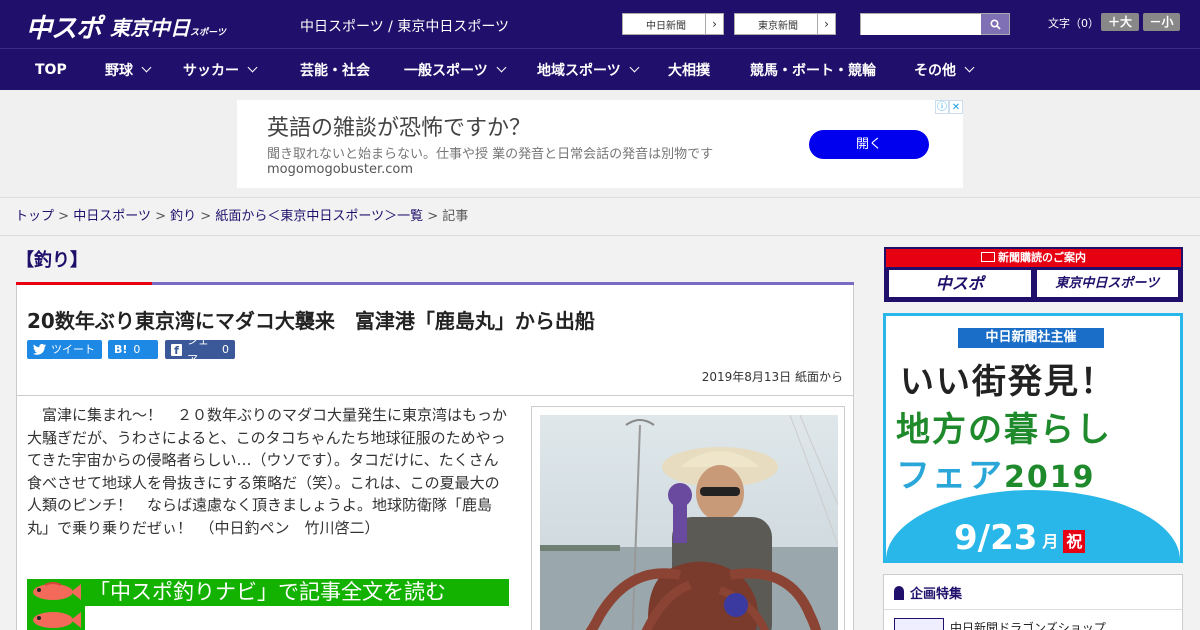  I want to click on nav-item-sumo: 大相撲, so click(703, 70).